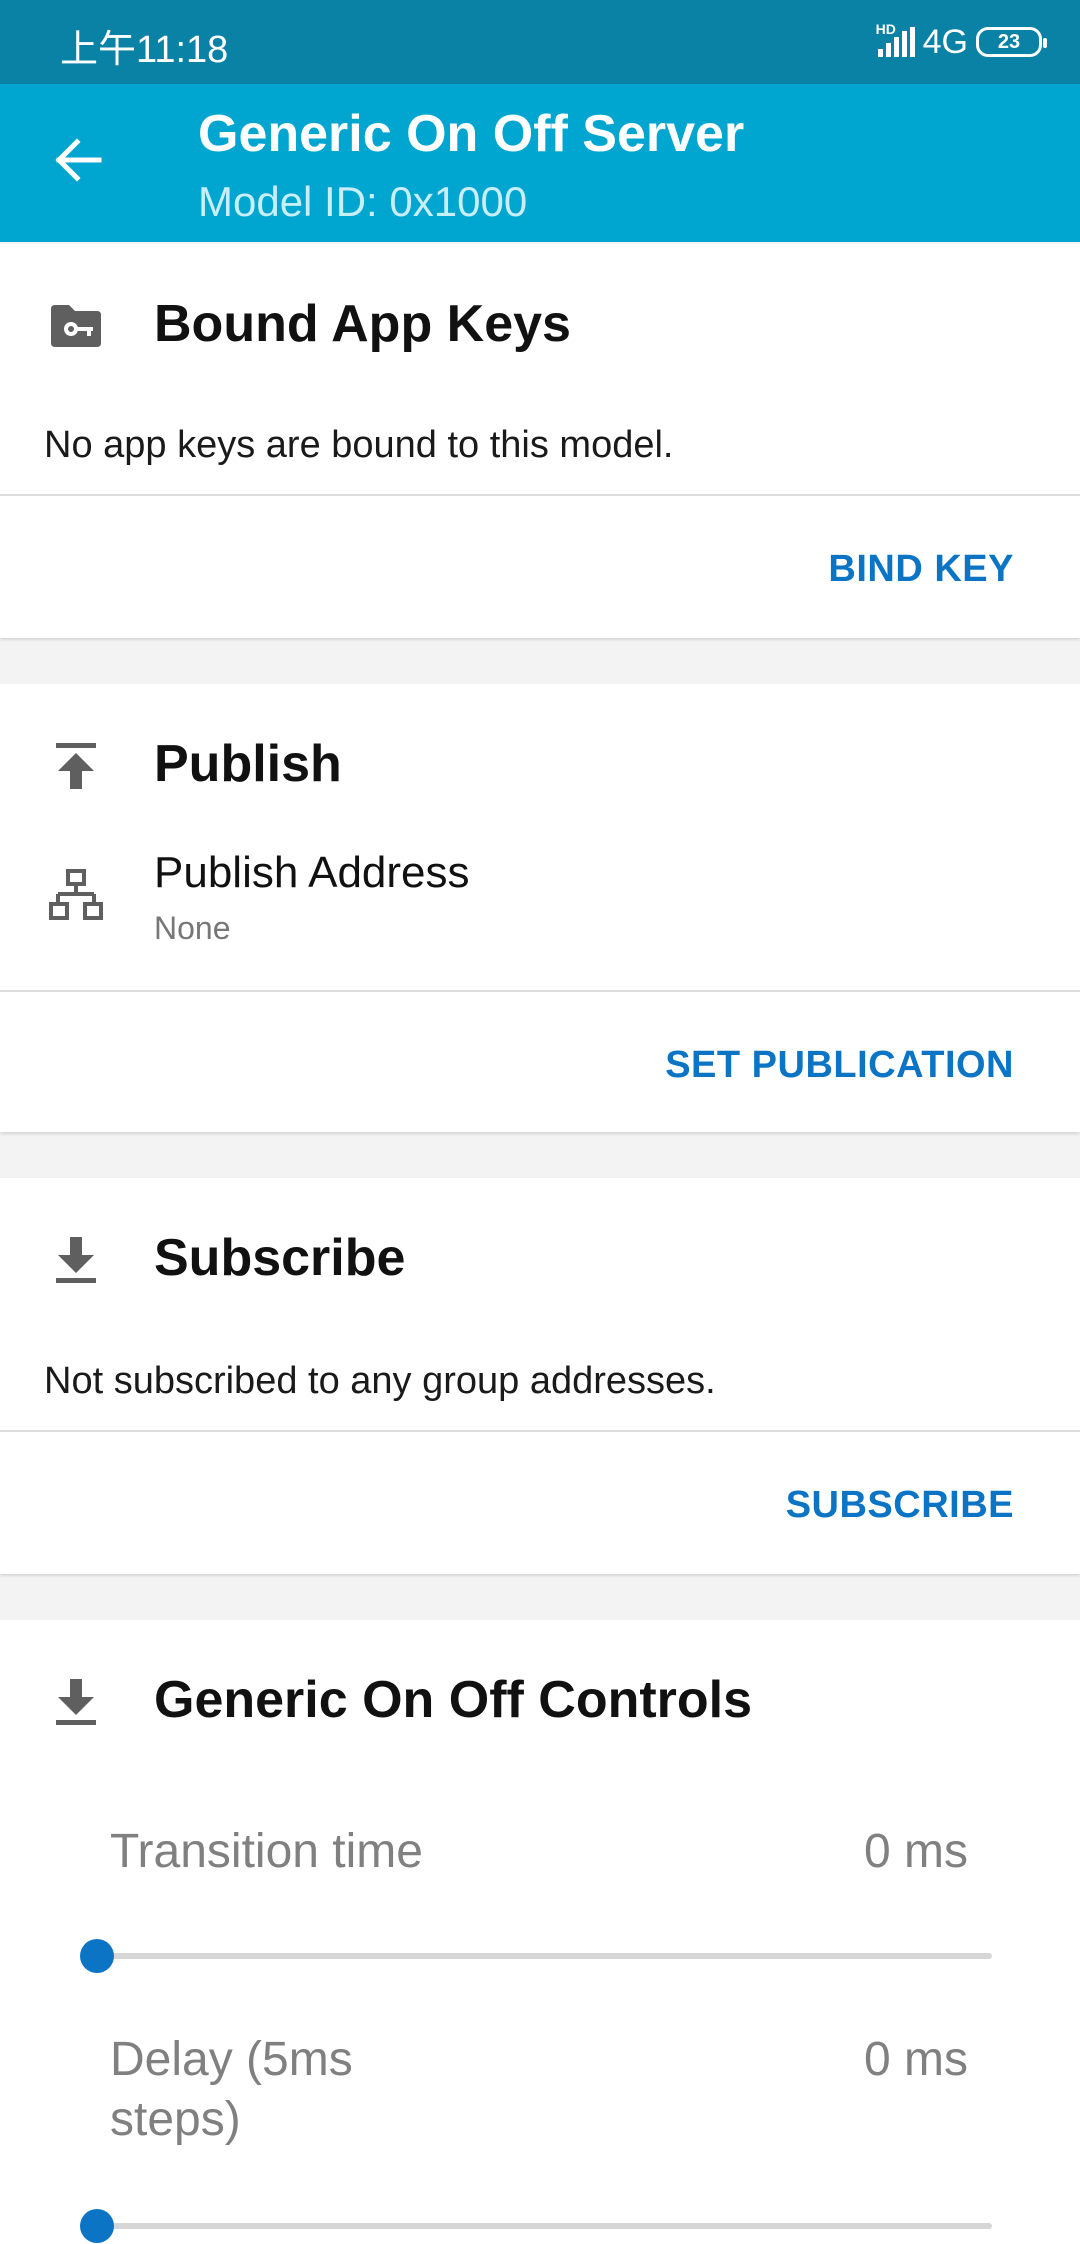 The height and width of the screenshot is (2244, 1080). Describe the element at coordinates (76, 896) in the screenshot. I see `network-icon` at that location.